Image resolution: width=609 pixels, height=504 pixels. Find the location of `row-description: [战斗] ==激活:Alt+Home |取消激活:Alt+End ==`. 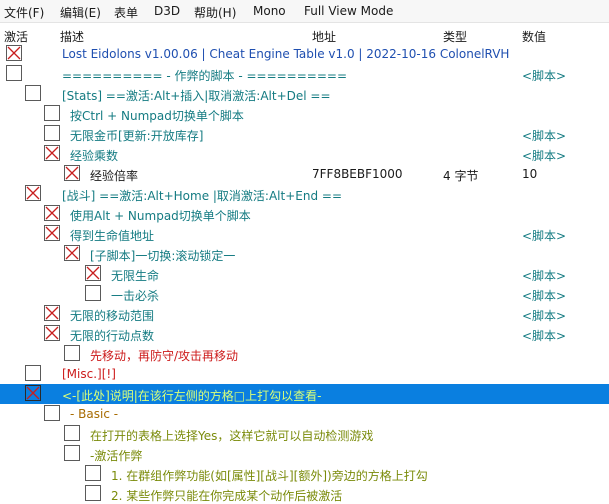

row-description: [战斗] ==激活:Alt+Home |取消激活:Alt+End == is located at coordinates (202, 196).